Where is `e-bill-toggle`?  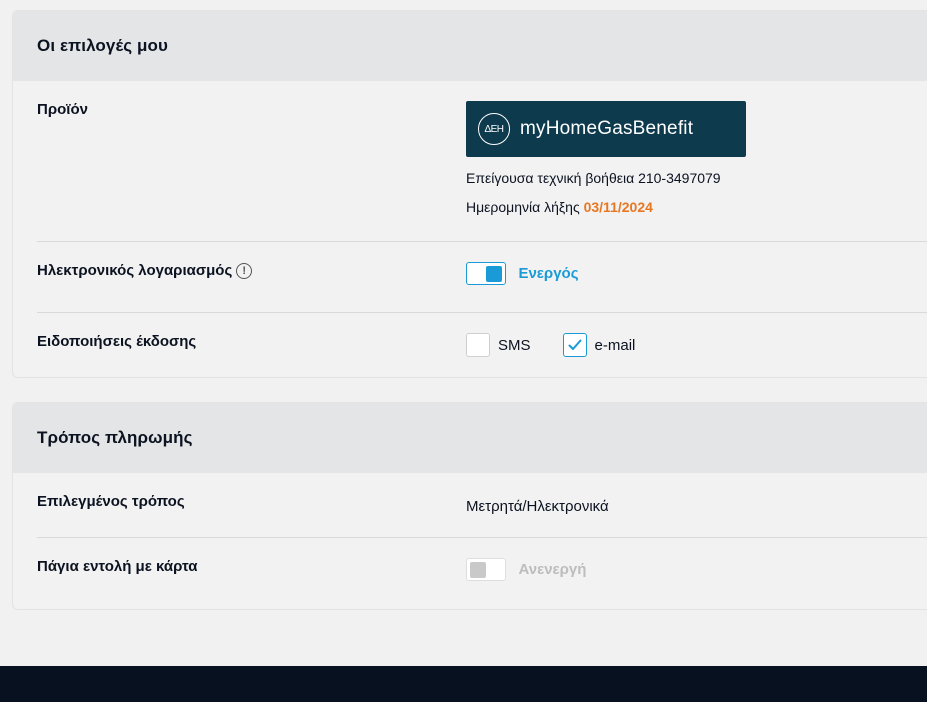
e-bill-toggle is located at coordinates (486, 273).